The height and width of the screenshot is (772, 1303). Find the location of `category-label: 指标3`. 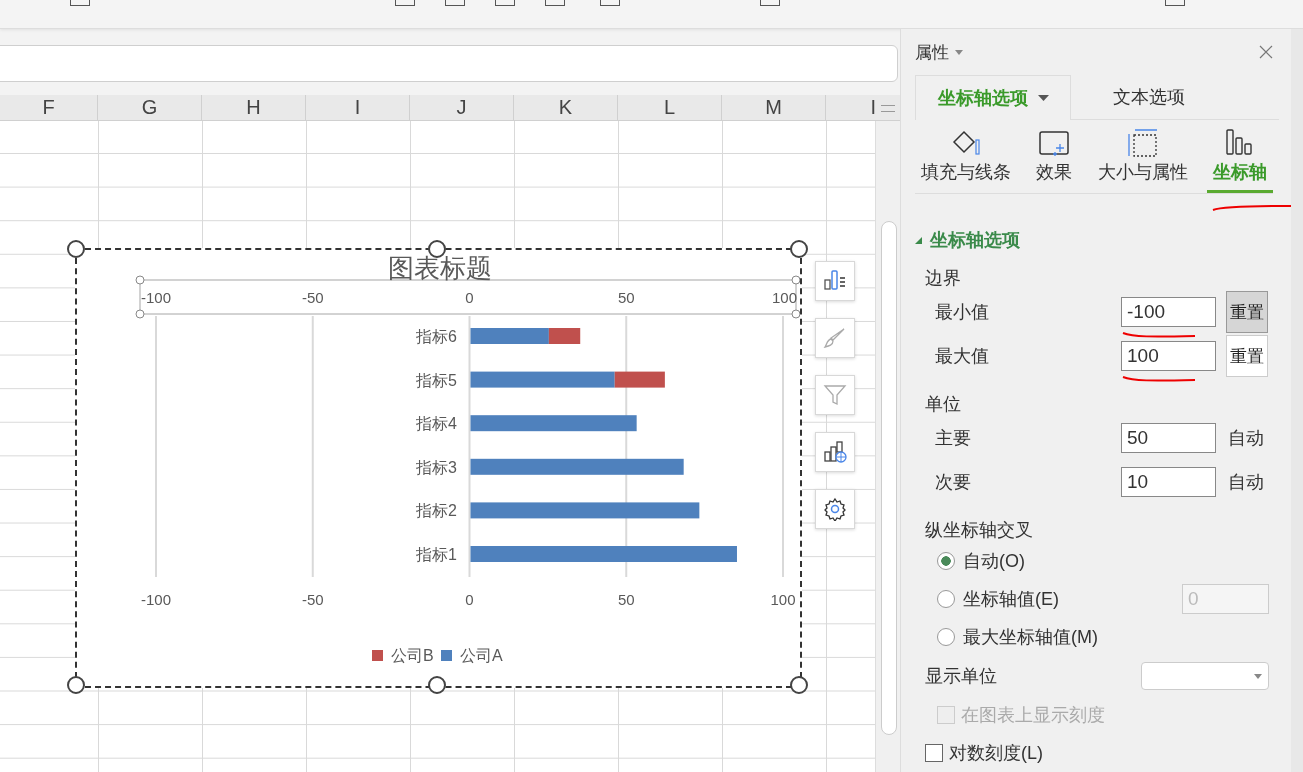

category-label: 指标3 is located at coordinates (436, 467).